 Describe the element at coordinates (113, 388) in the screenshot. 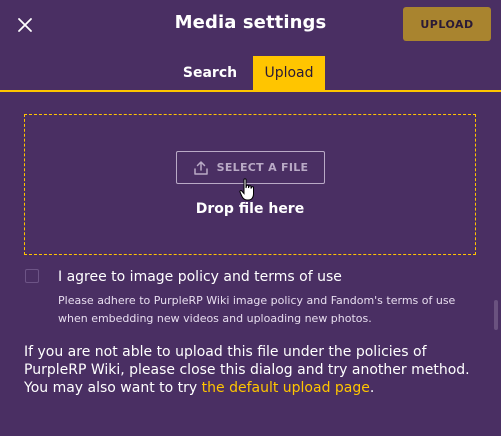

I see `try-prefix: You may also want to try` at that location.